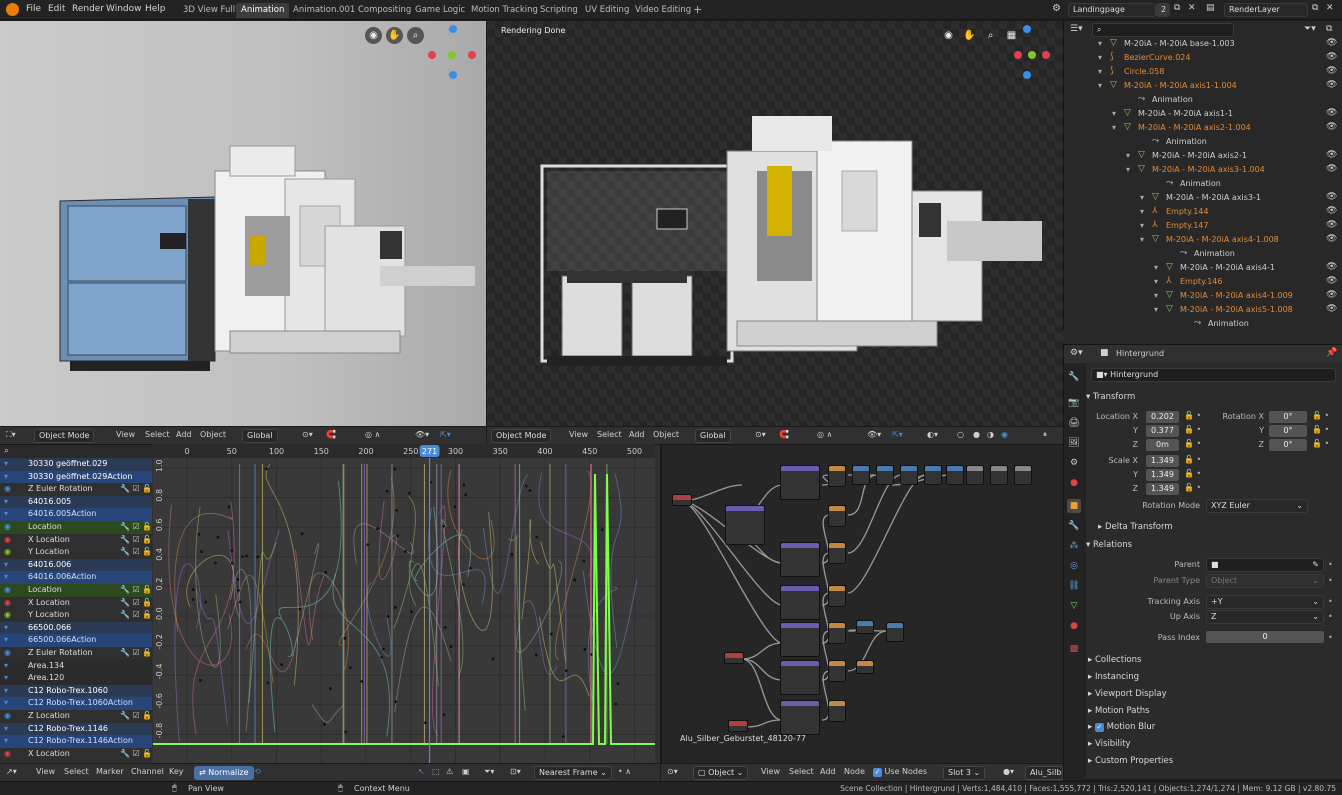 This screenshot has height=795, width=1342. I want to click on shader-type-select: ▢ Object ⌄, so click(721, 773).